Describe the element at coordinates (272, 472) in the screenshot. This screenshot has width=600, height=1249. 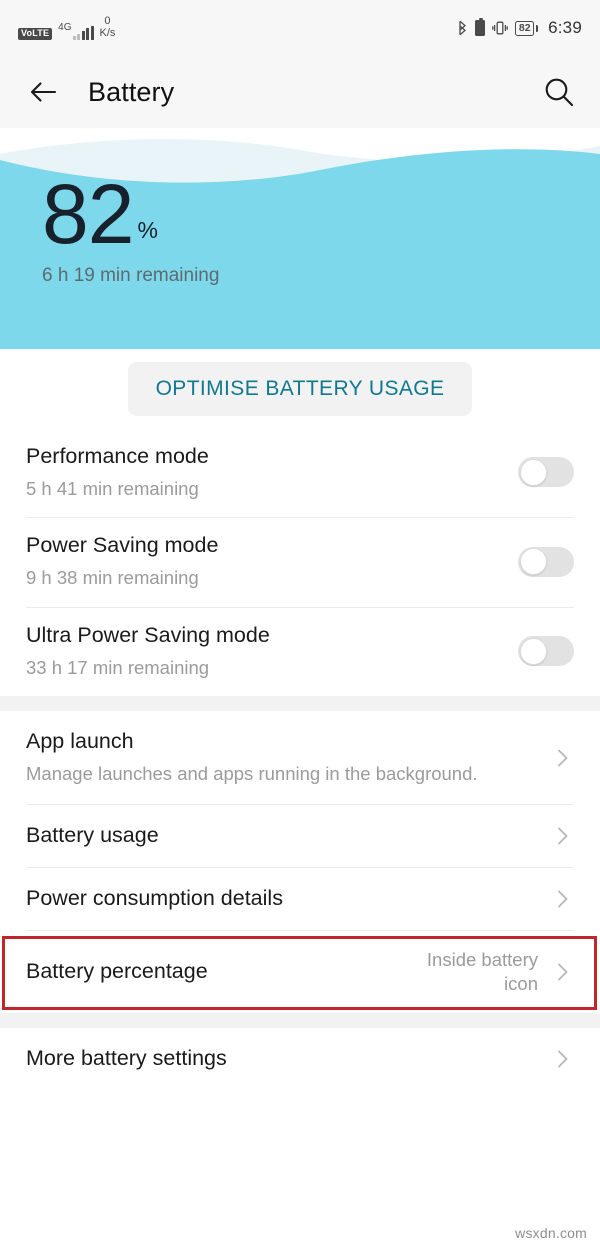
I see `row-text-block: Performance mode 5 h 41 min remaining` at that location.